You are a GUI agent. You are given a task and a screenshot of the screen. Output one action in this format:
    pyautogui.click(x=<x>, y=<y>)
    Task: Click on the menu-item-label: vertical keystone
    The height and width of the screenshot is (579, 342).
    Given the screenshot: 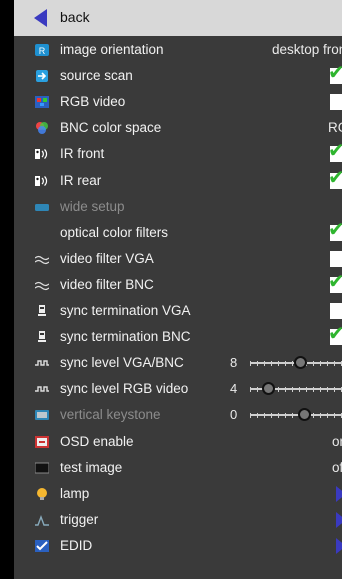 What is the action you would take?
    pyautogui.click(x=110, y=415)
    